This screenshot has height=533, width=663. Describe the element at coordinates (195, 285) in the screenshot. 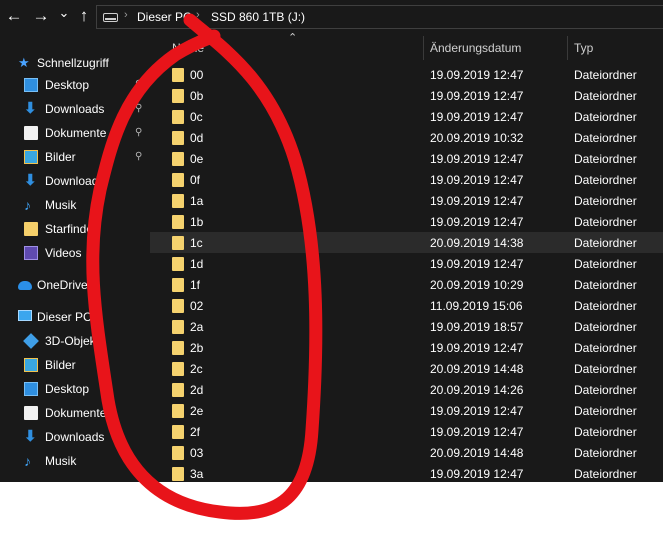

I see `file-name: 1f` at that location.